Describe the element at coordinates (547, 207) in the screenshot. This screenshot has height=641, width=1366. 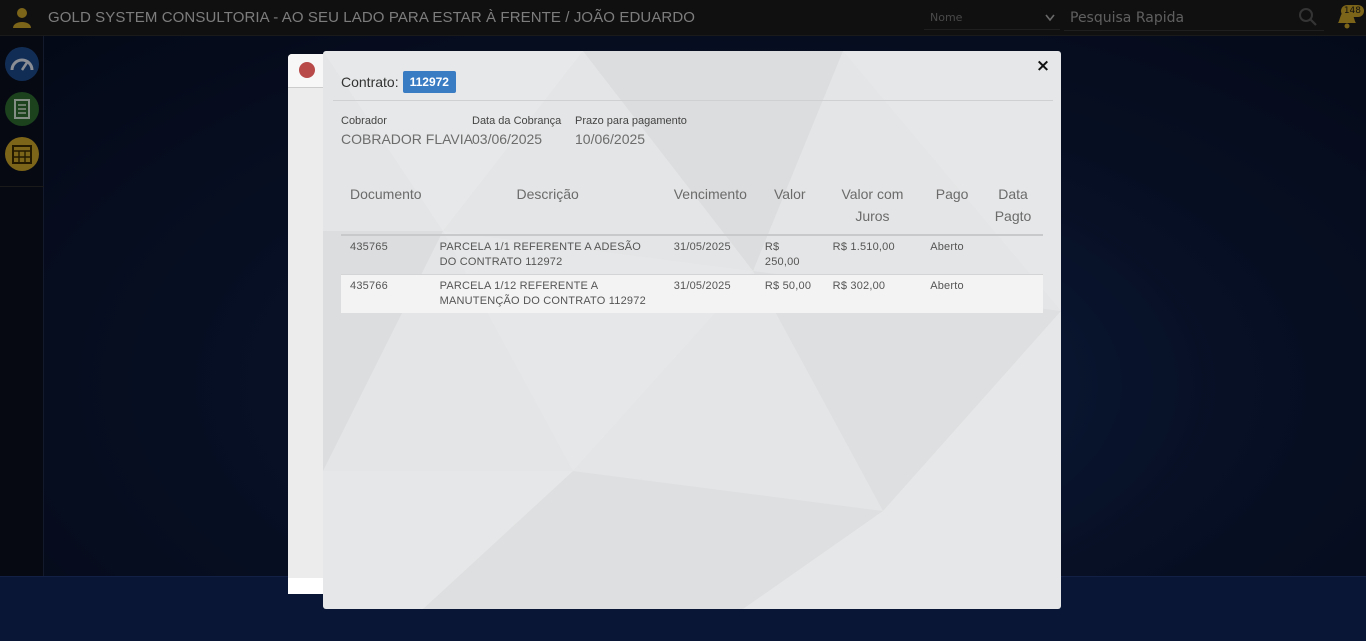
I see `column-header-descricao: Descrição` at that location.